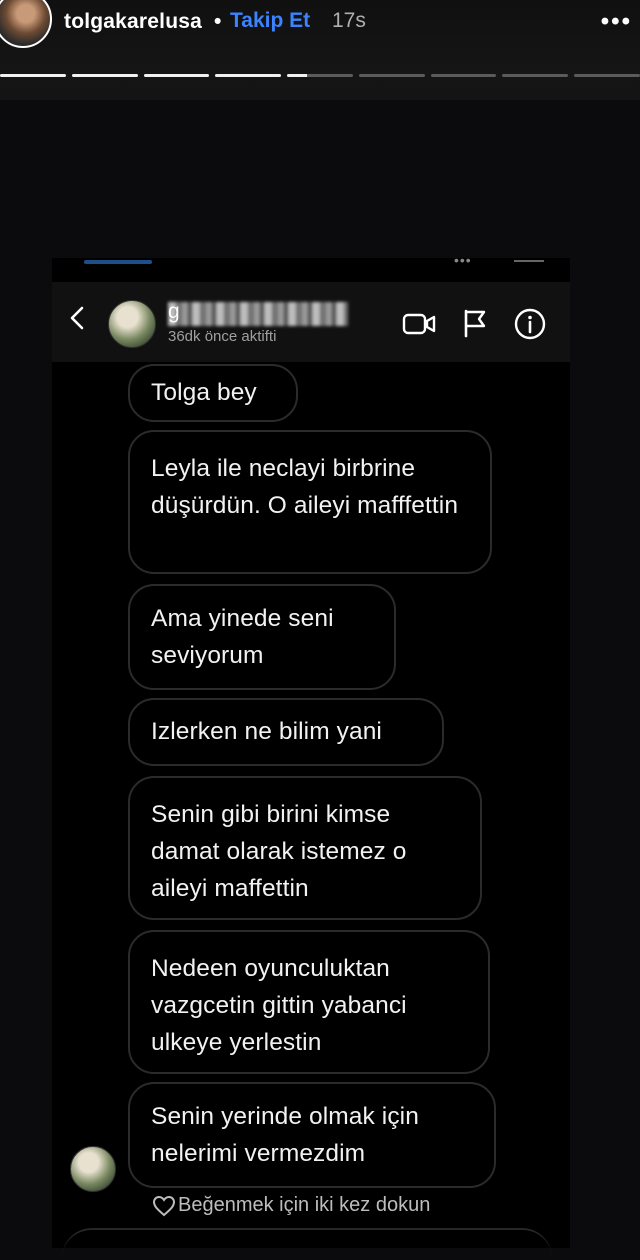  I want to click on flag-icon, so click(475, 323).